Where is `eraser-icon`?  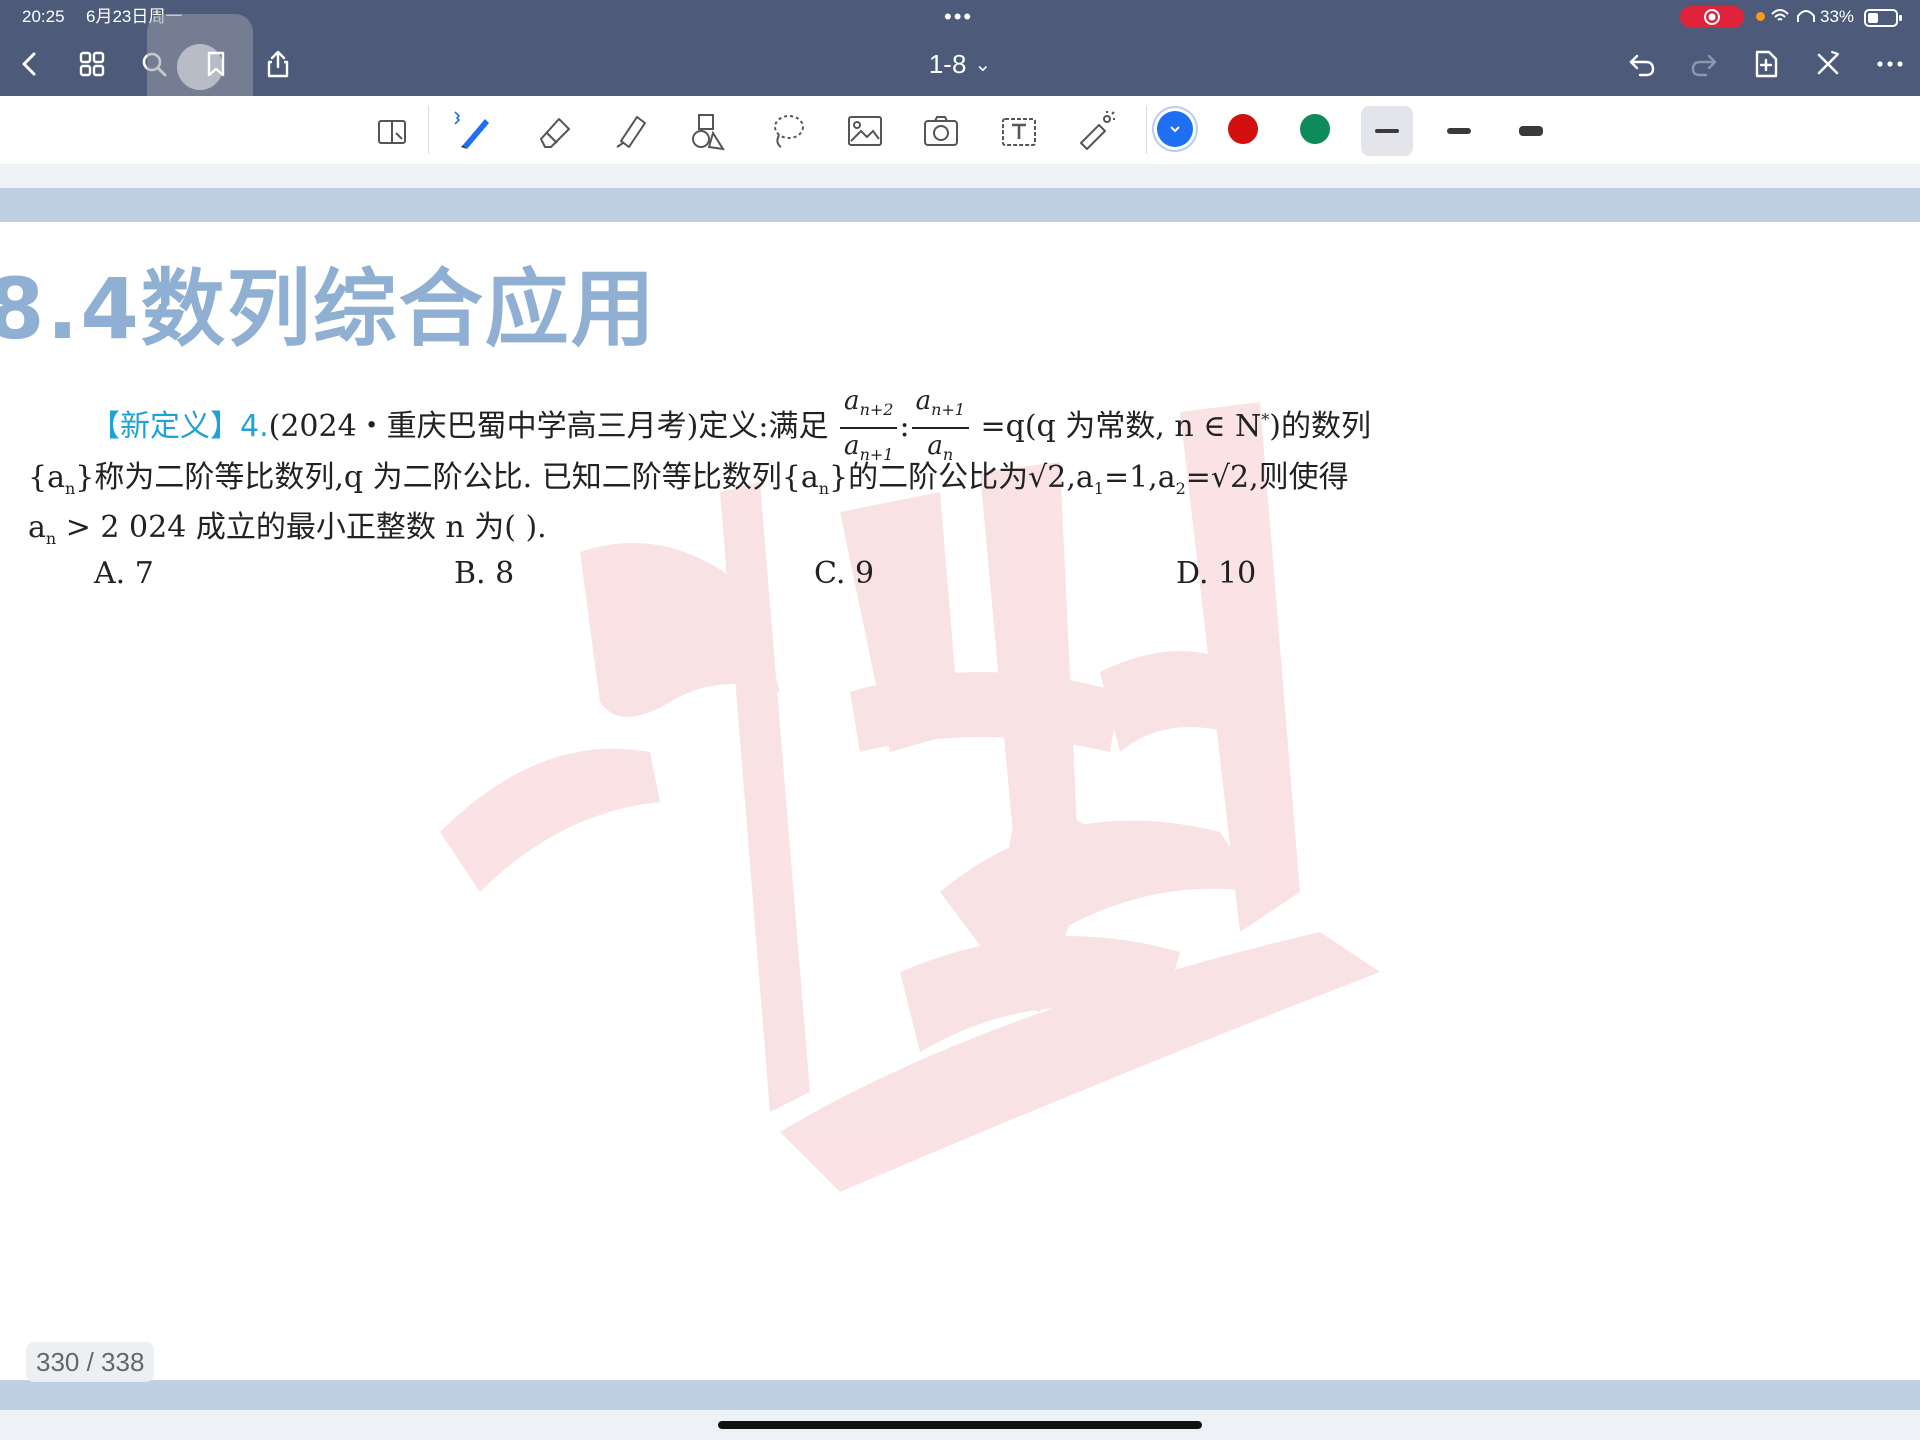
eraser-icon is located at coordinates (555, 133).